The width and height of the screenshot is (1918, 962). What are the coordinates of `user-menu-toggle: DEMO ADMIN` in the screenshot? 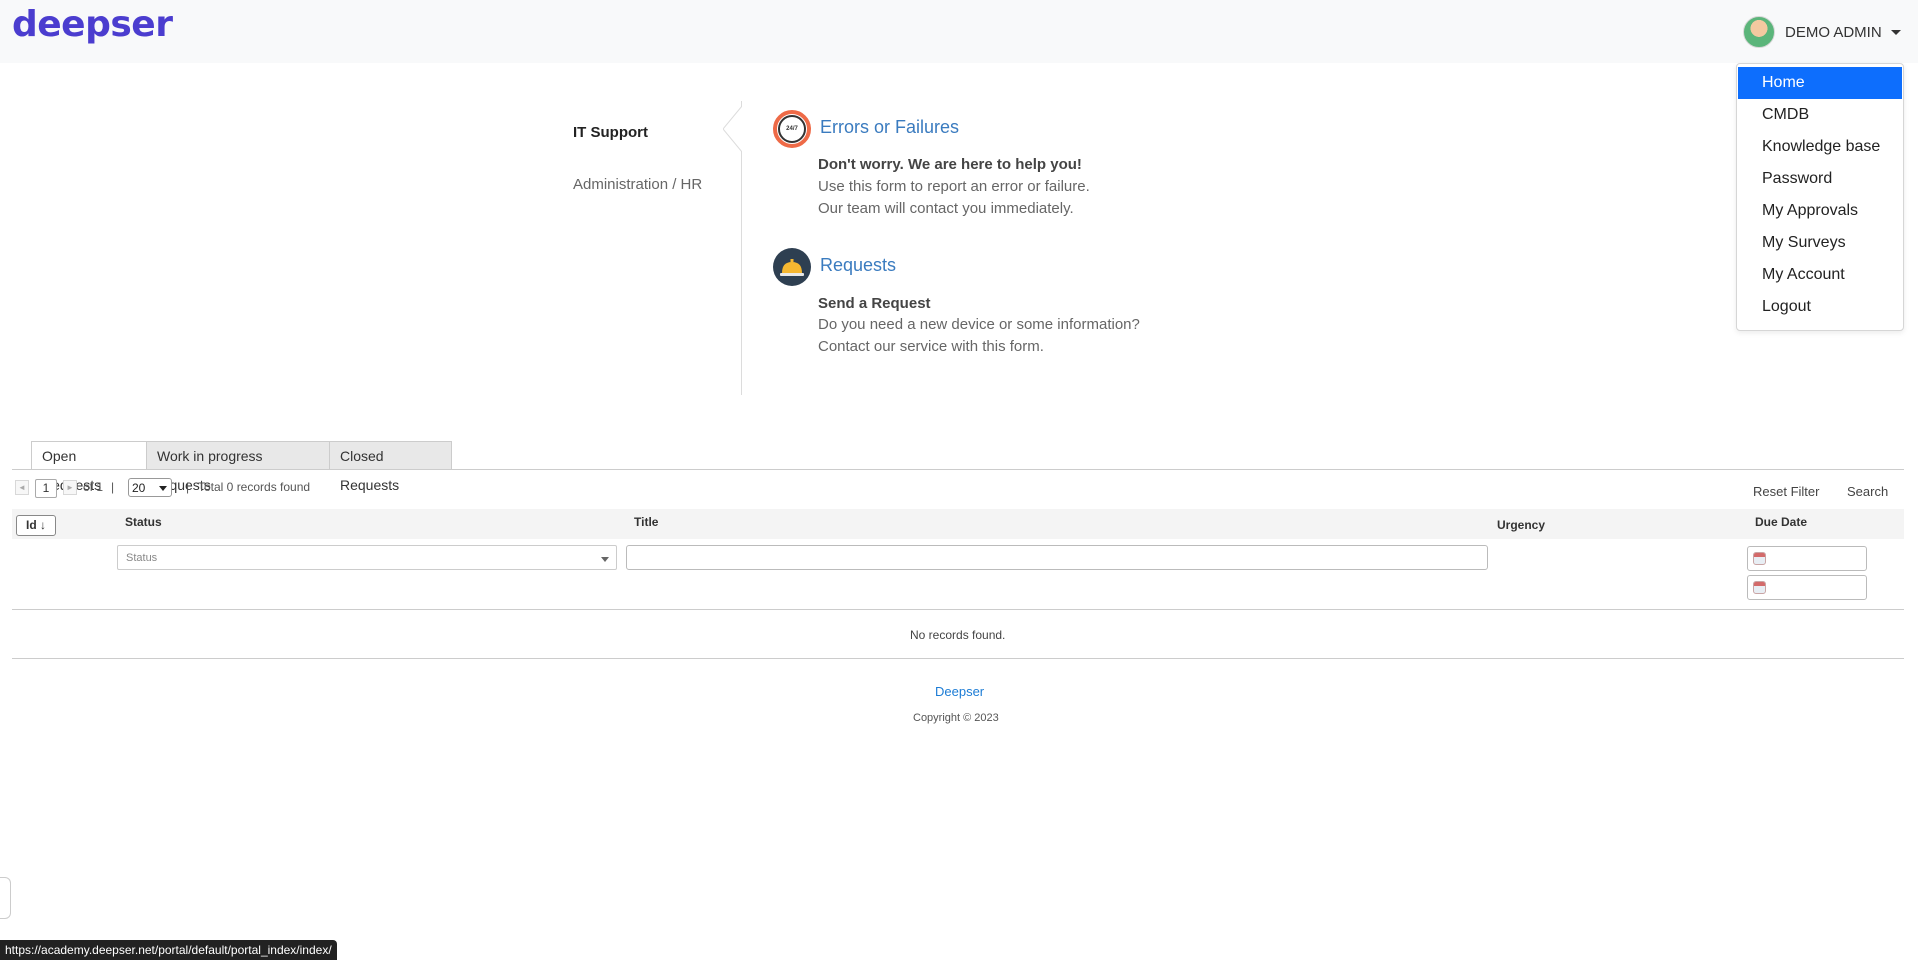 It's located at (1822, 32).